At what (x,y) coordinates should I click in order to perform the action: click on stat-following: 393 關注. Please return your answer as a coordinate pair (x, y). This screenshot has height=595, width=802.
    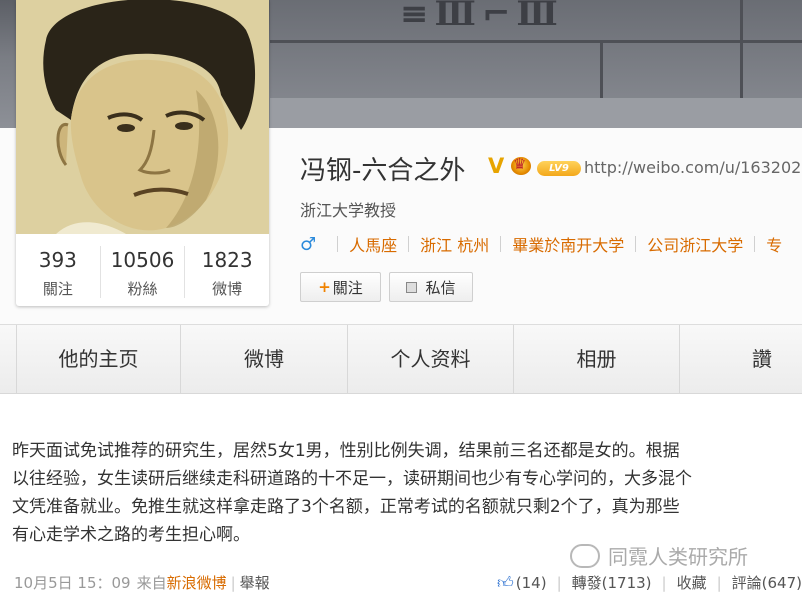
    Looking at the image, I should click on (58, 272).